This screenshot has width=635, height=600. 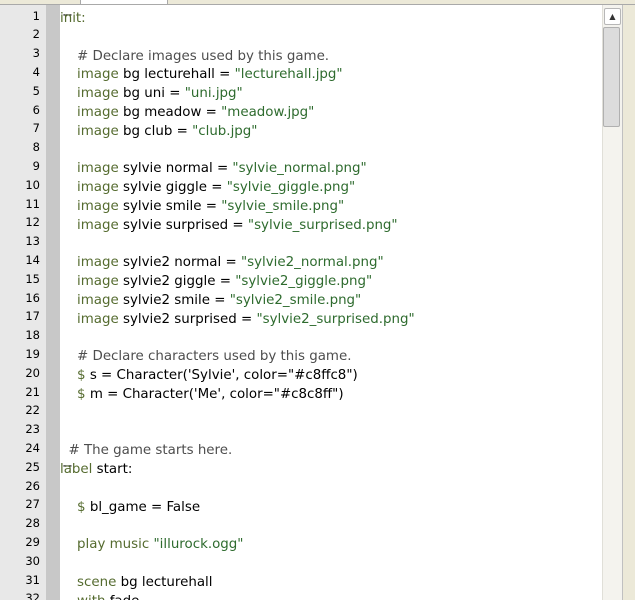 What do you see at coordinates (151, 94) in the screenshot?
I see `code-token: bg uni =` at bounding box center [151, 94].